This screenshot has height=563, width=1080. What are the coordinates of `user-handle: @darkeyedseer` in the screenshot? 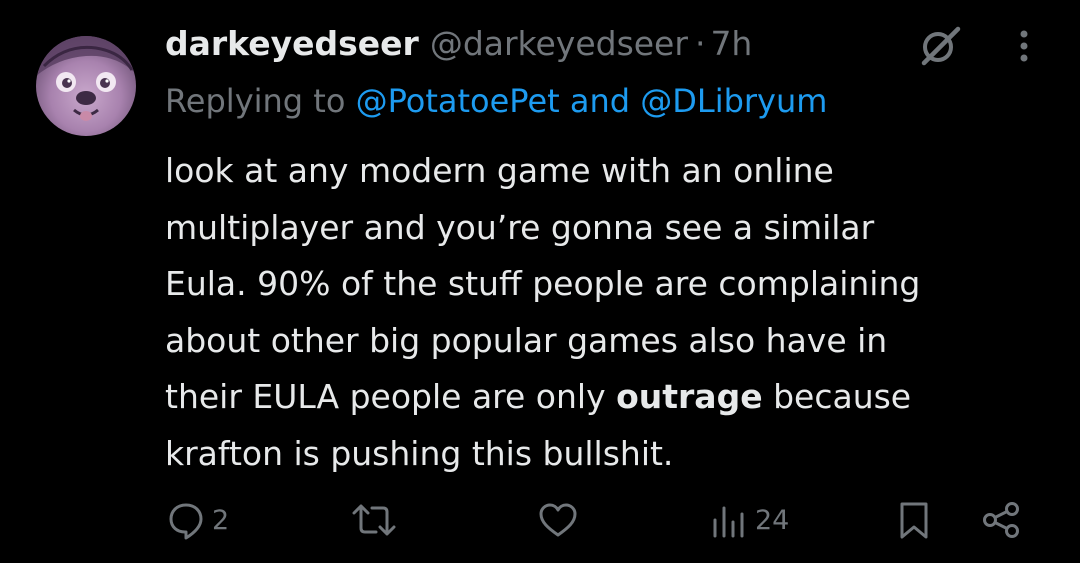 It's located at (559, 43).